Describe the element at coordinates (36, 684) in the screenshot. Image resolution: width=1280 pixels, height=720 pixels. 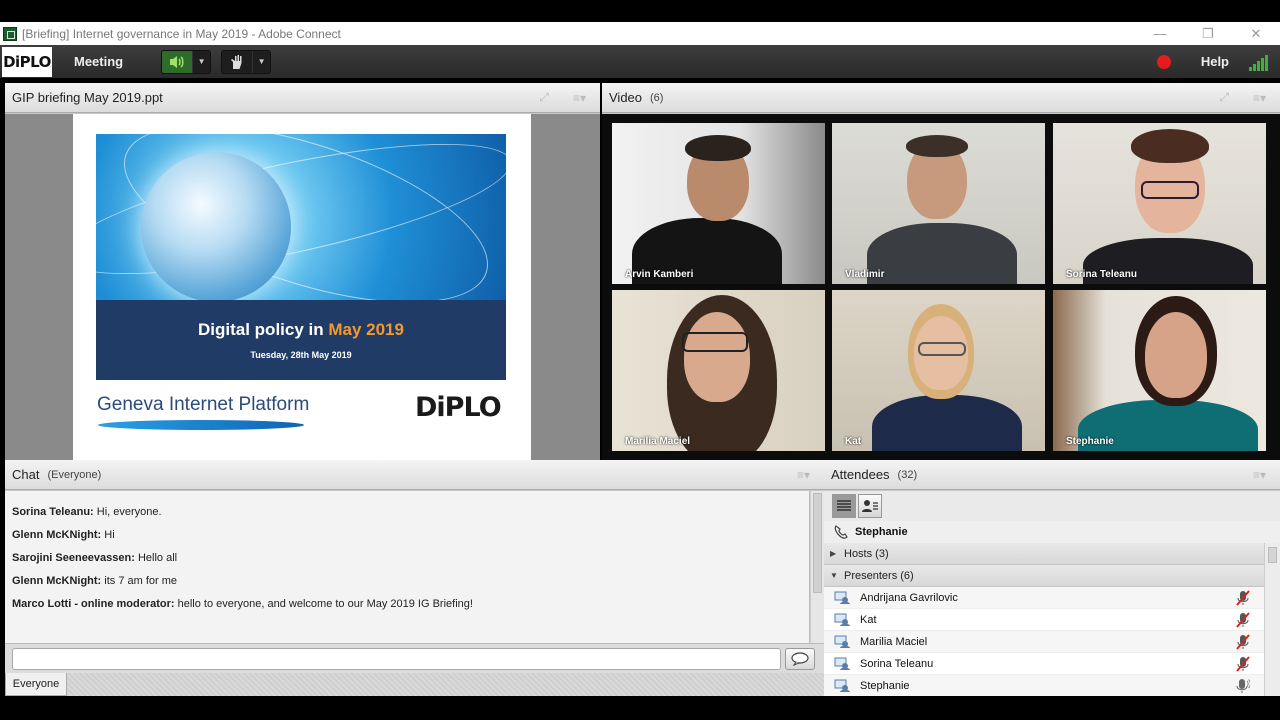
I see `chat-tab-everyone: Everyone` at that location.